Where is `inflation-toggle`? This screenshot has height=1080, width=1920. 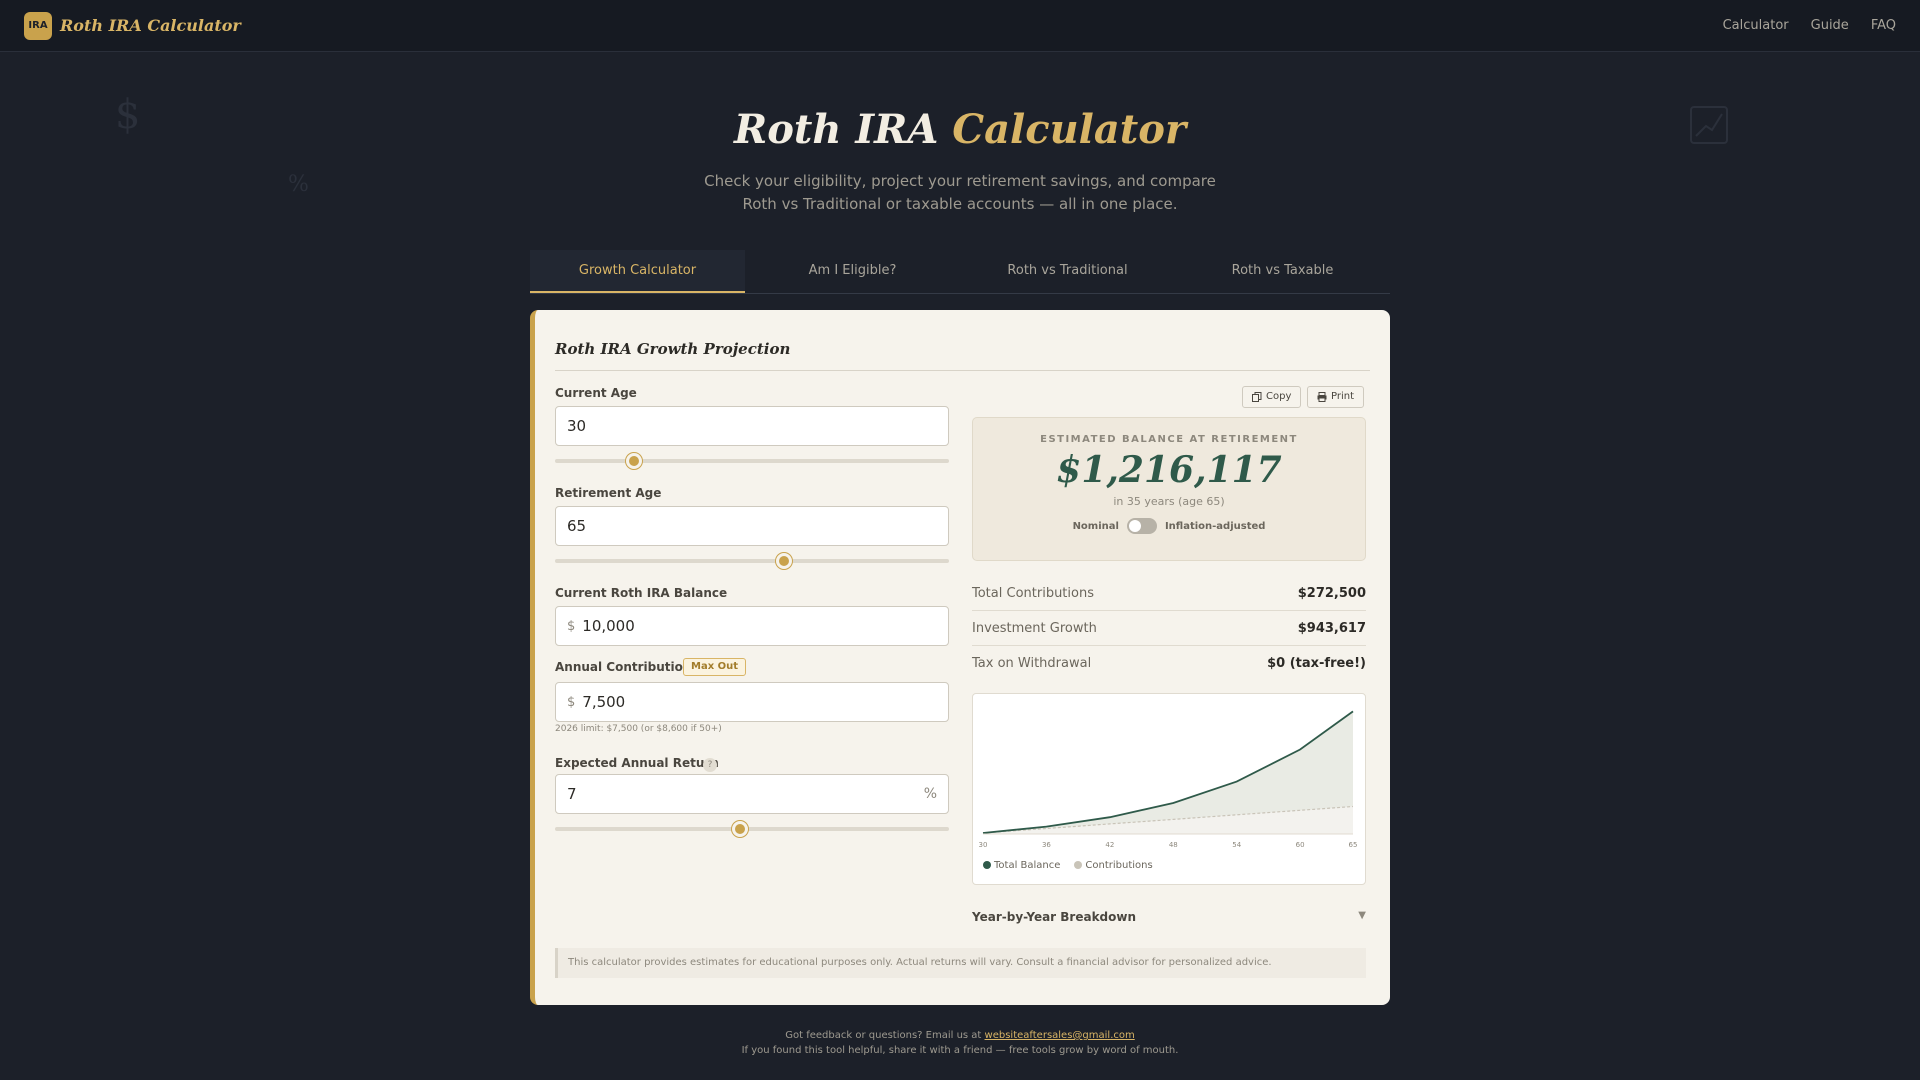 inflation-toggle is located at coordinates (1141, 526).